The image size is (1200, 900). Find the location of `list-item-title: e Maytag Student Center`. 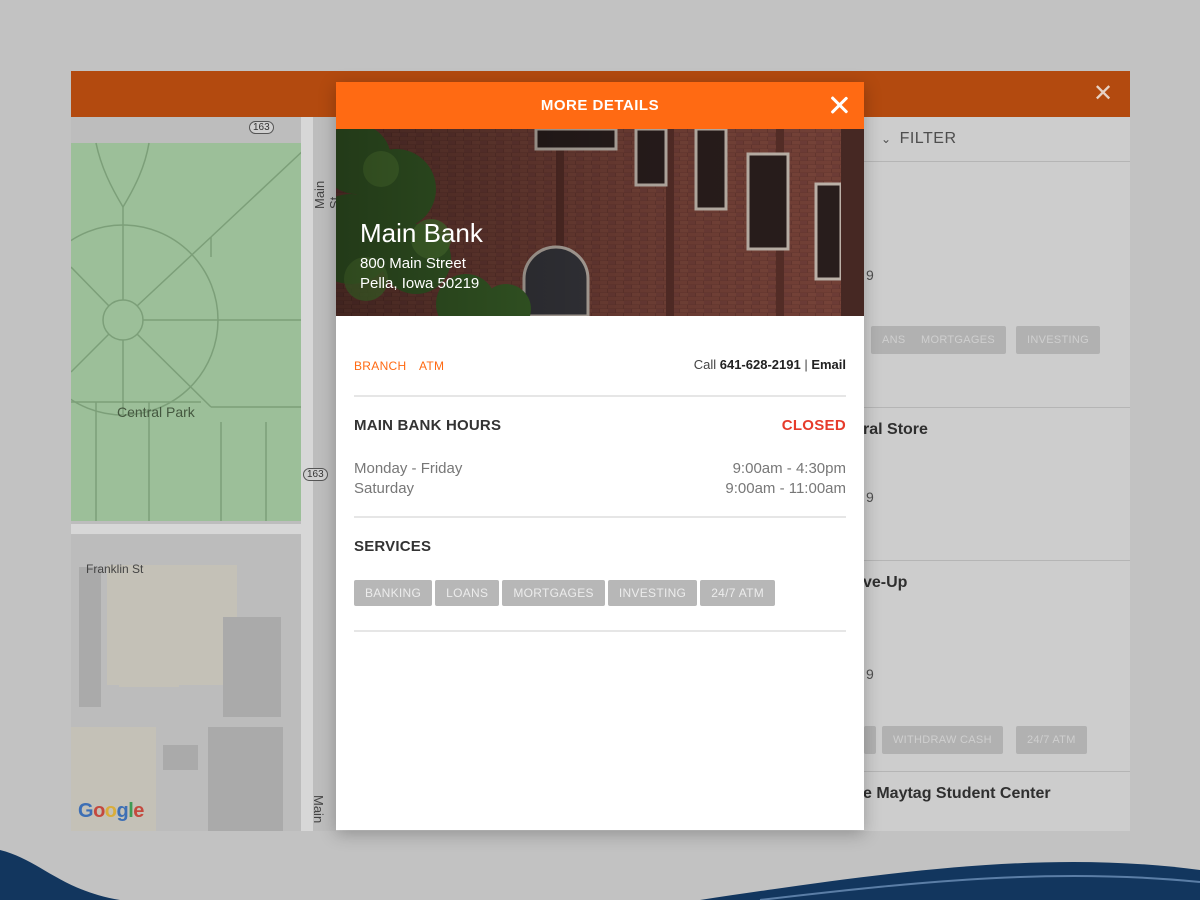

list-item-title: e Maytag Student Center is located at coordinates (957, 794).